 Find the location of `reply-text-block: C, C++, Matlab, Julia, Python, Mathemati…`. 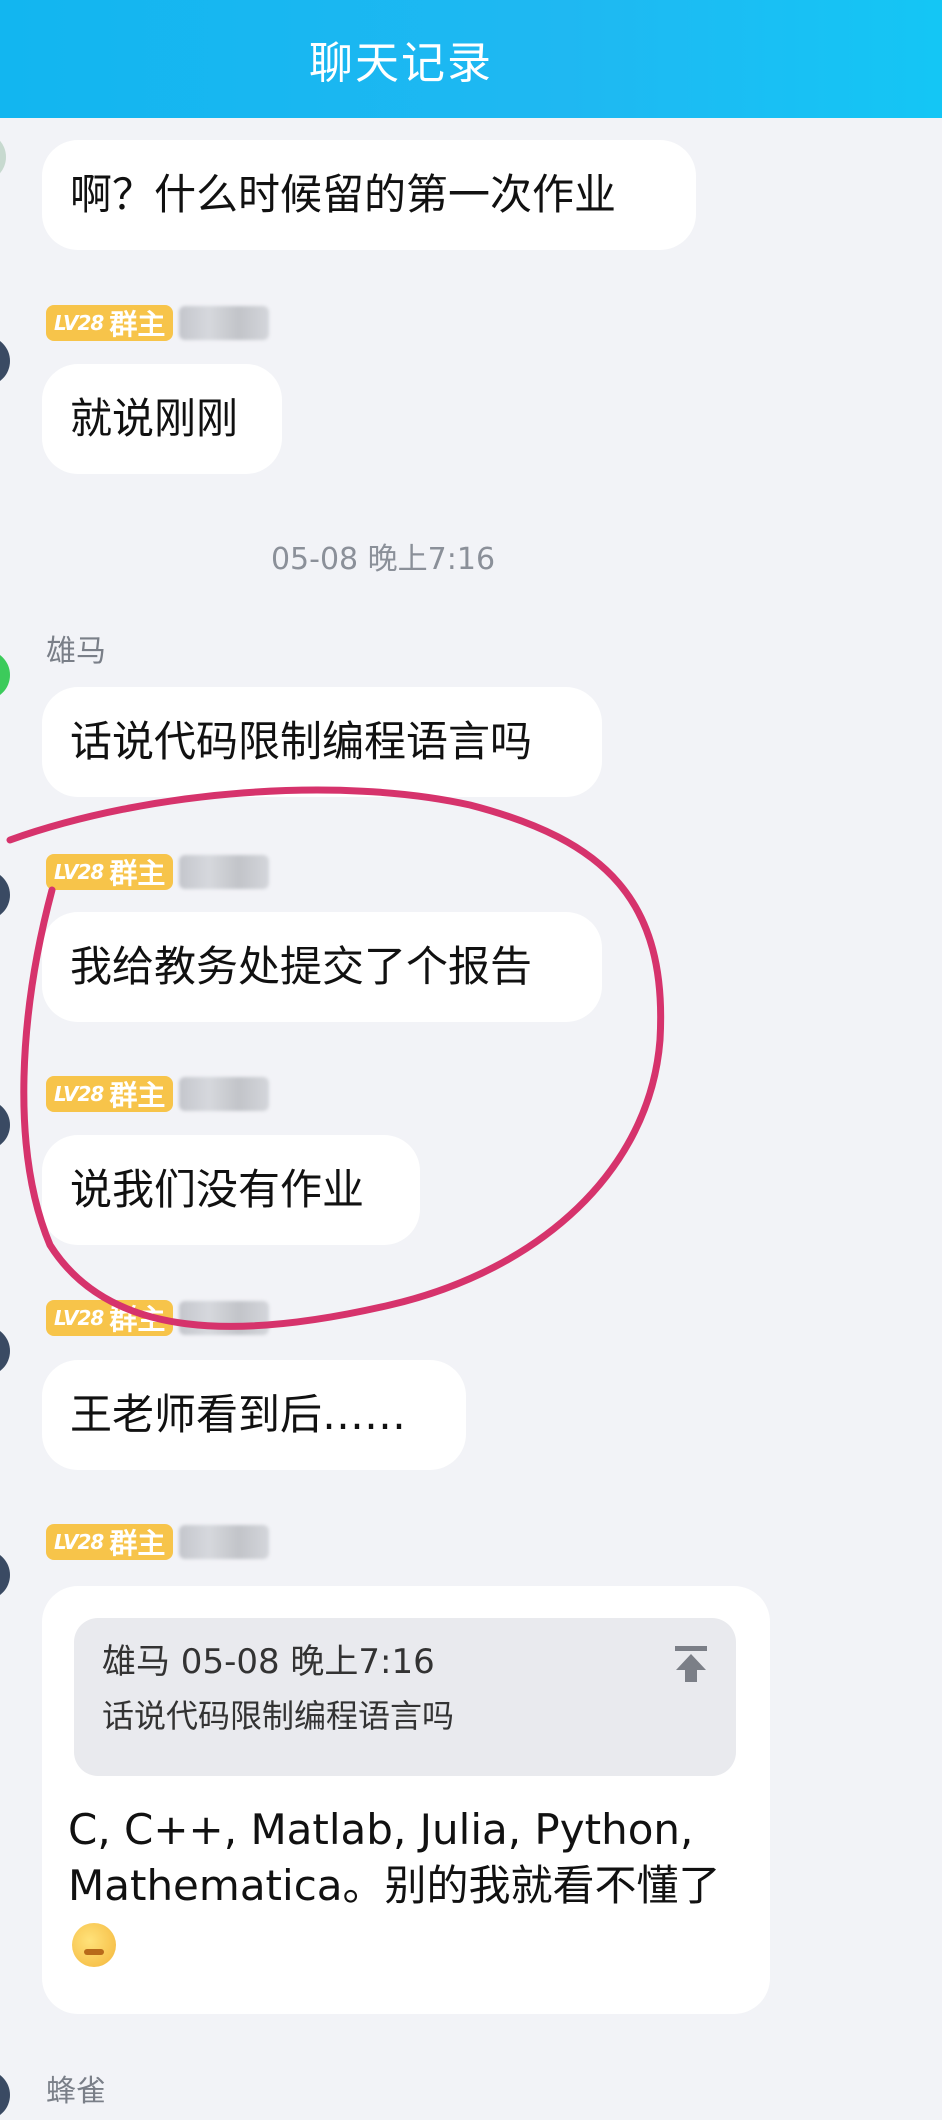

reply-text-block: C, C++, Matlab, Julia, Python, Mathemati… is located at coordinates (408, 1886).